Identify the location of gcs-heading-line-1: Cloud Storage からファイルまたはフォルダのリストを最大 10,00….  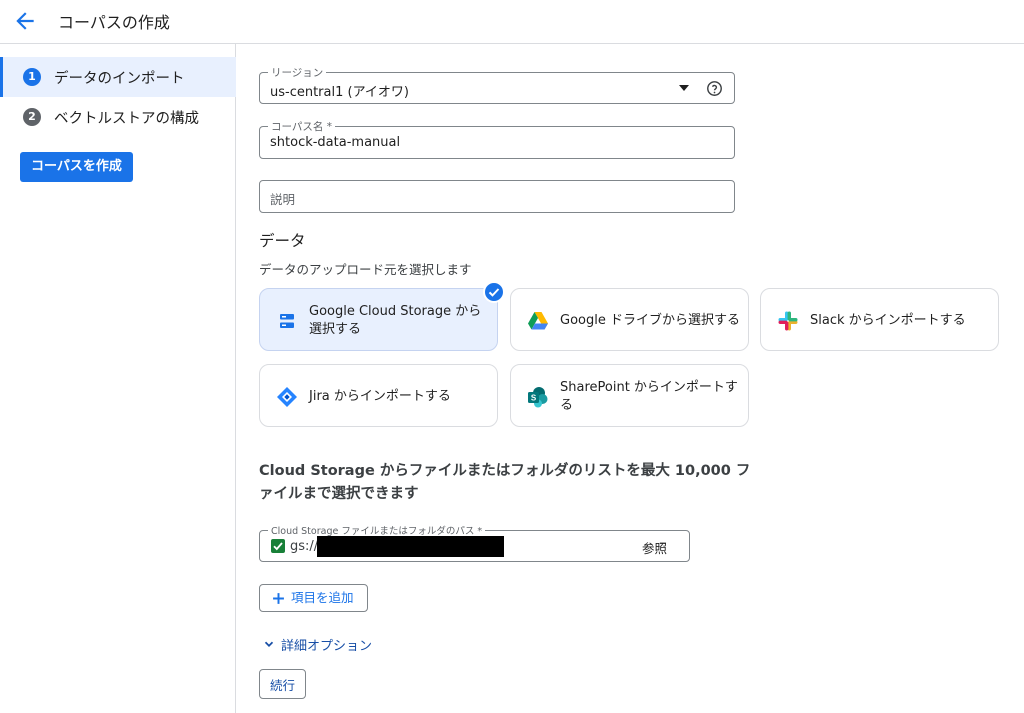
(505, 471).